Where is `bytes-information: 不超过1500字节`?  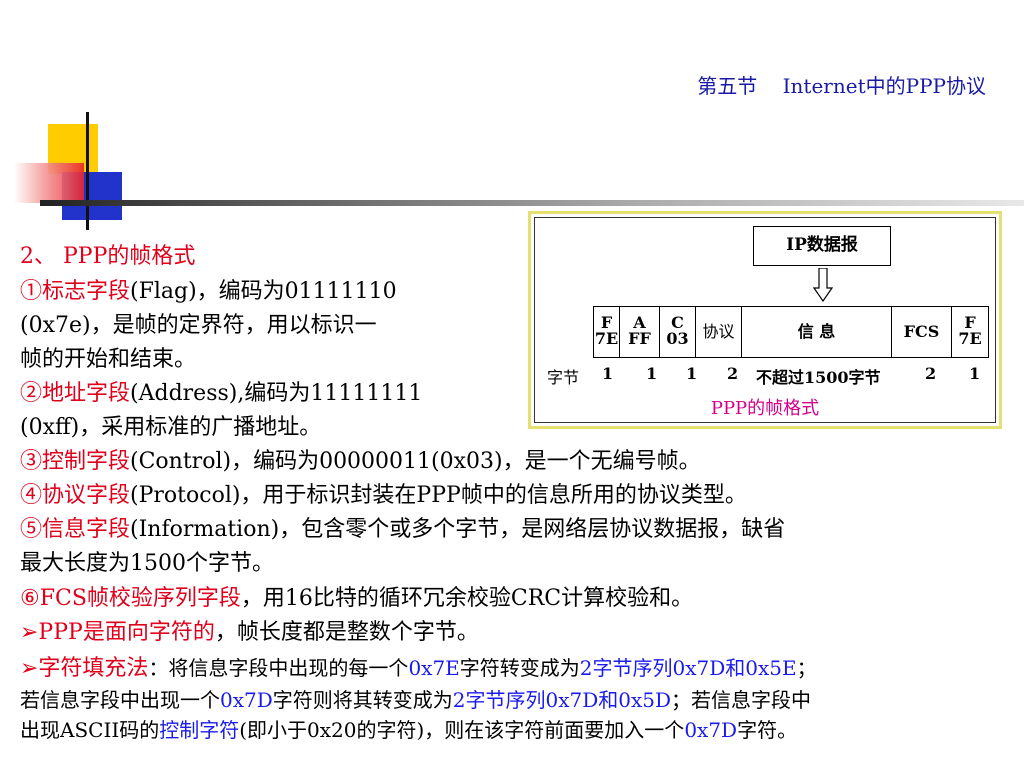
bytes-information: 不超过1500字节 is located at coordinates (818, 377).